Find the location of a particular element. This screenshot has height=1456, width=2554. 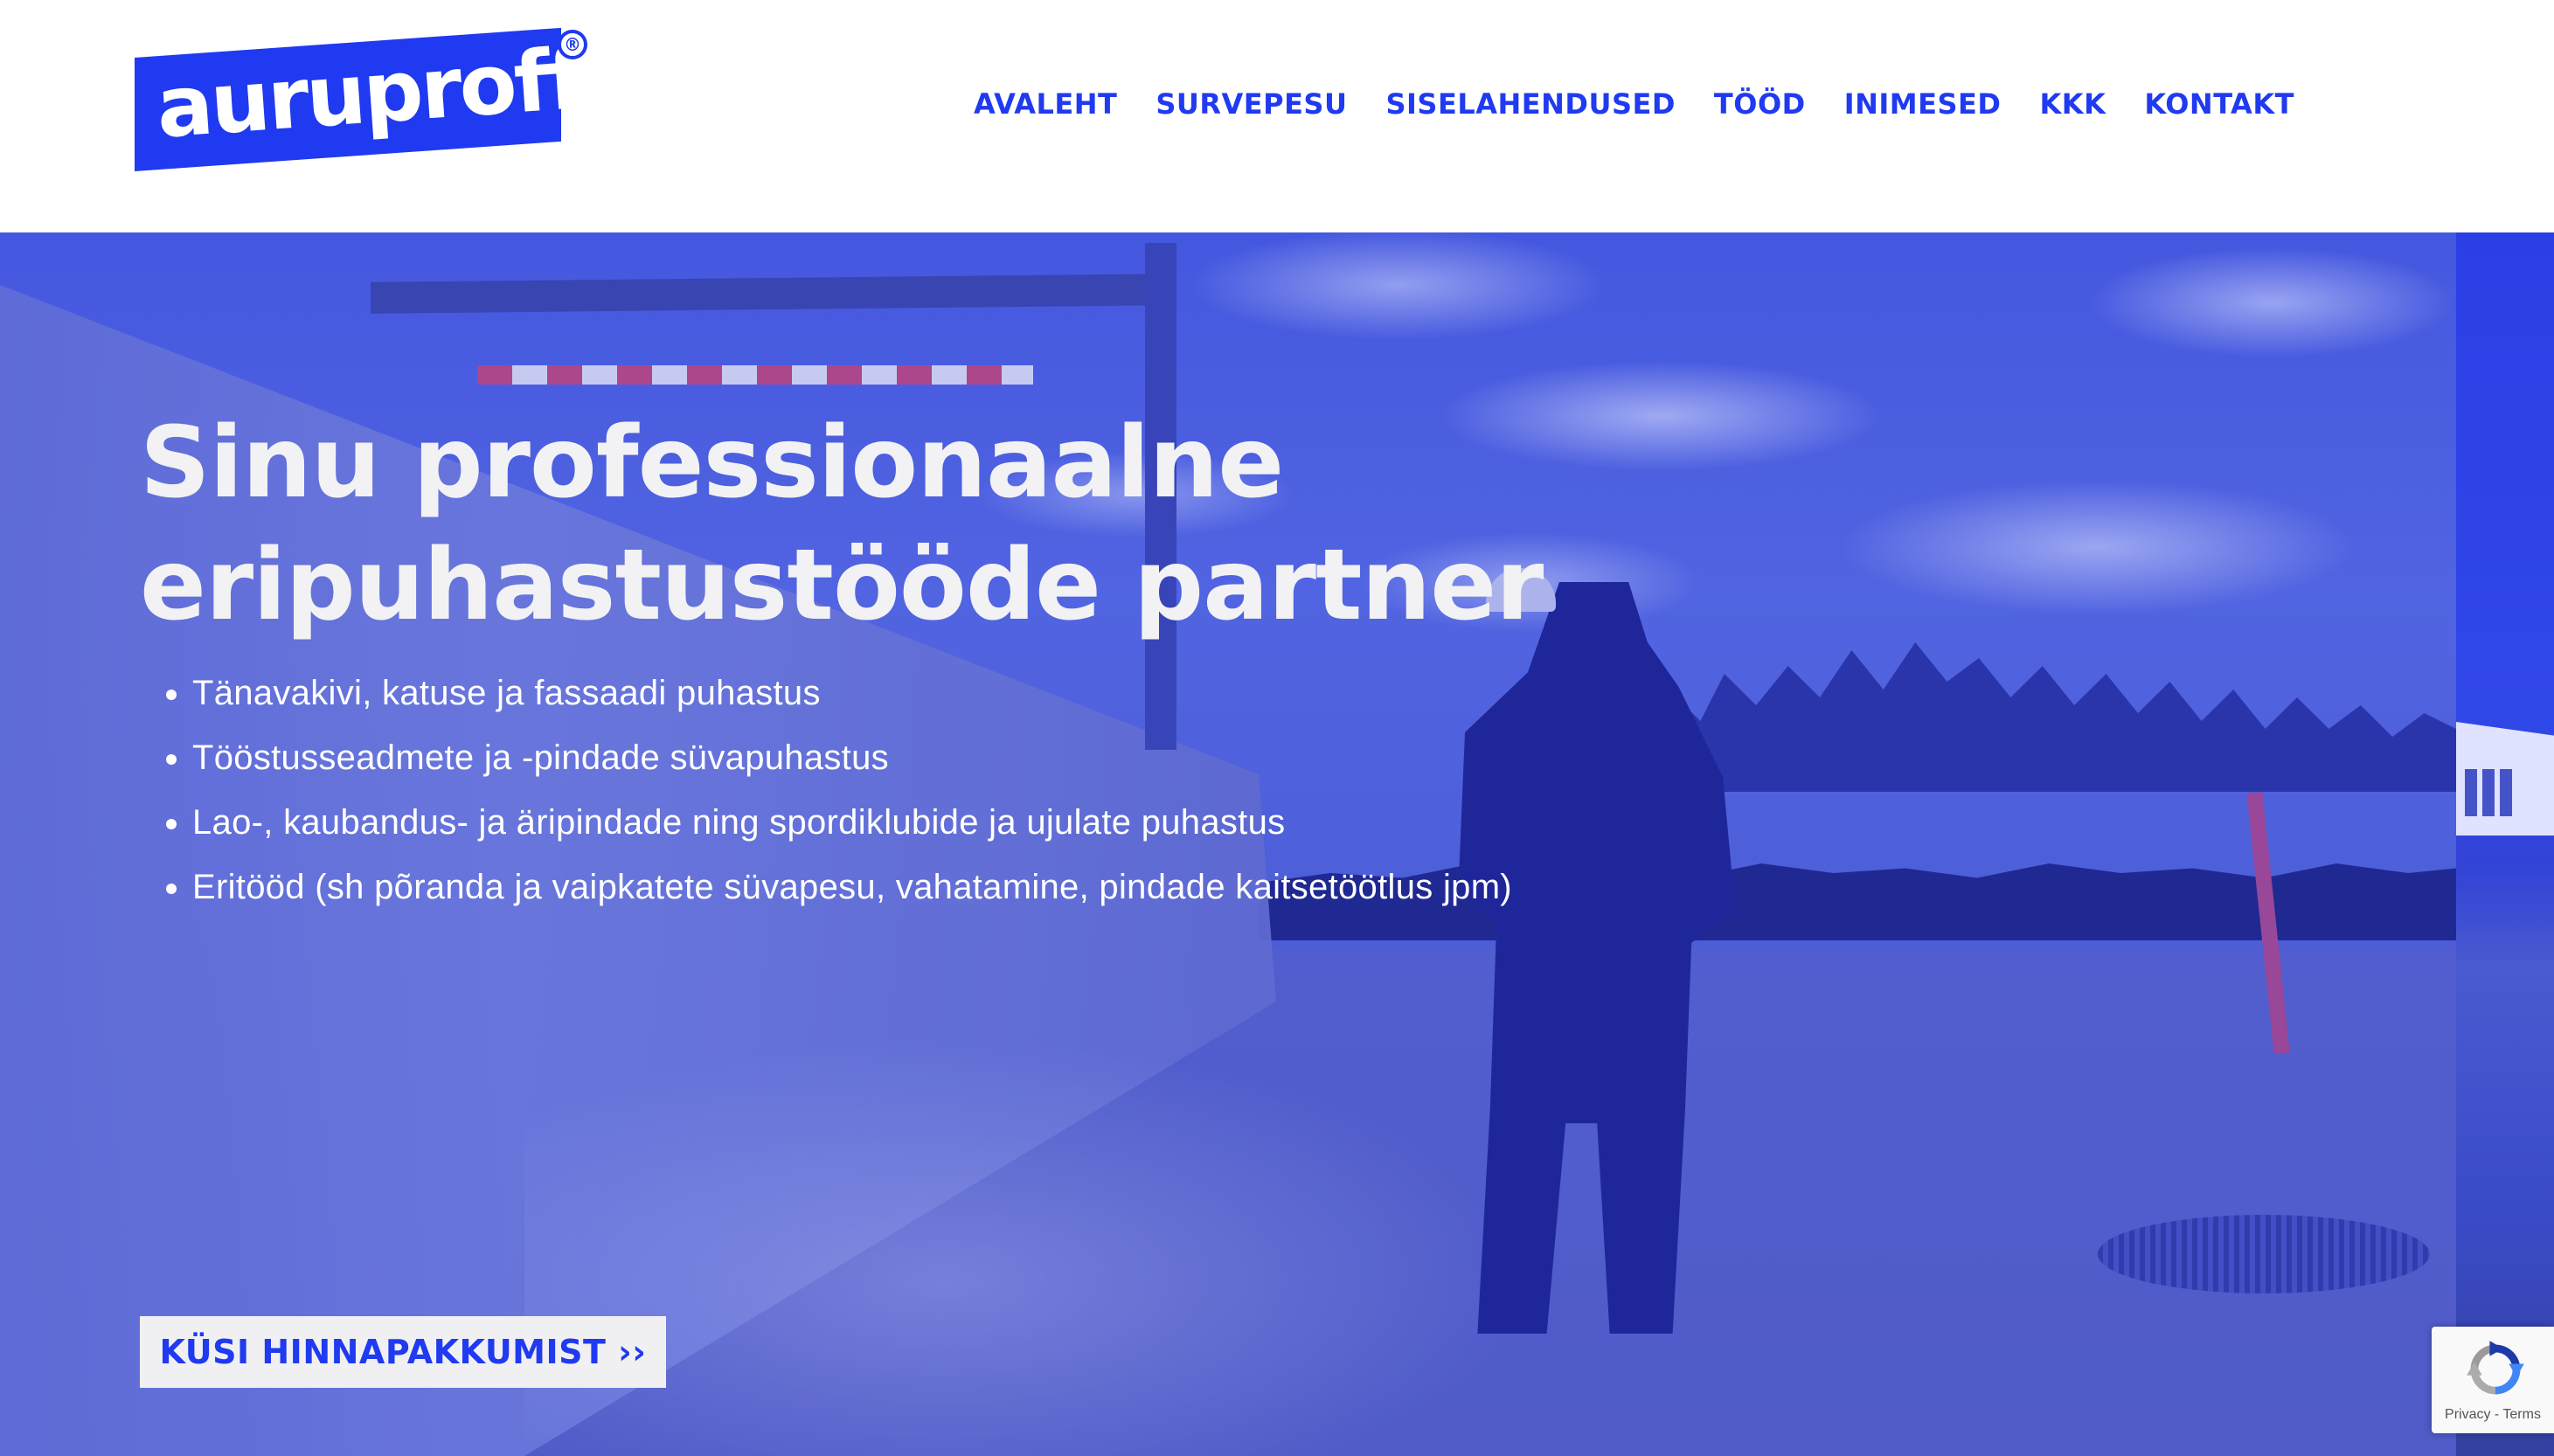

nav-item-tood: TÖÖD is located at coordinates (1760, 104).